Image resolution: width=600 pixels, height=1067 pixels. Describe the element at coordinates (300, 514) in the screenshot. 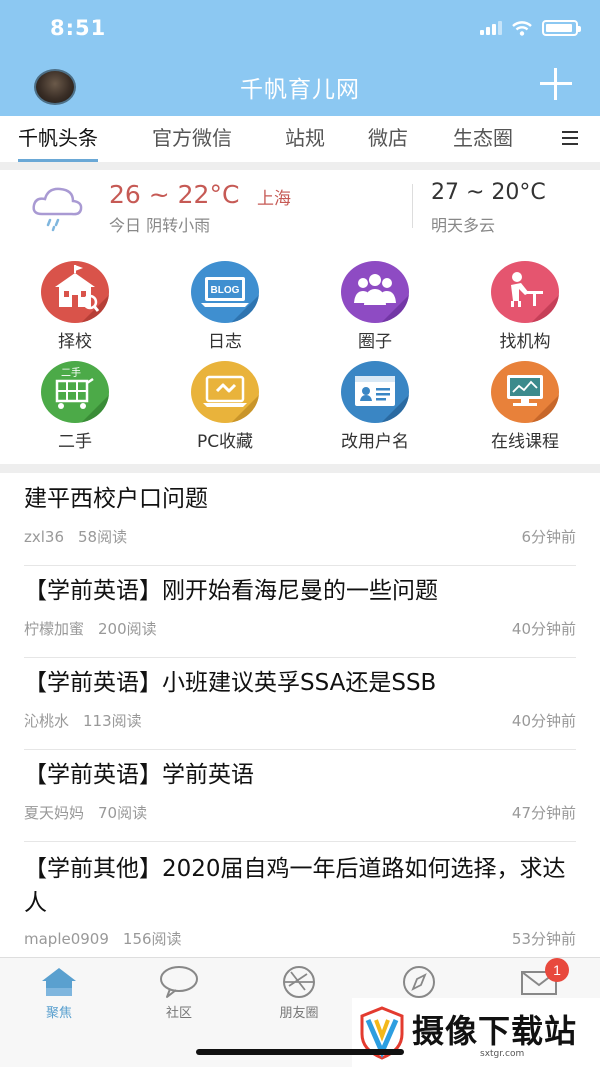

I see `post-item: 建平西校户口问题 zxl36 58阅读 6分钟前` at that location.